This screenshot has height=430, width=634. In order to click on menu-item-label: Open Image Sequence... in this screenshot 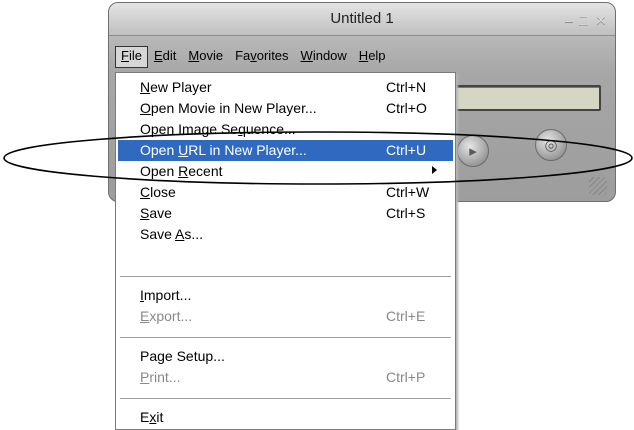, I will do `click(218, 129)`.